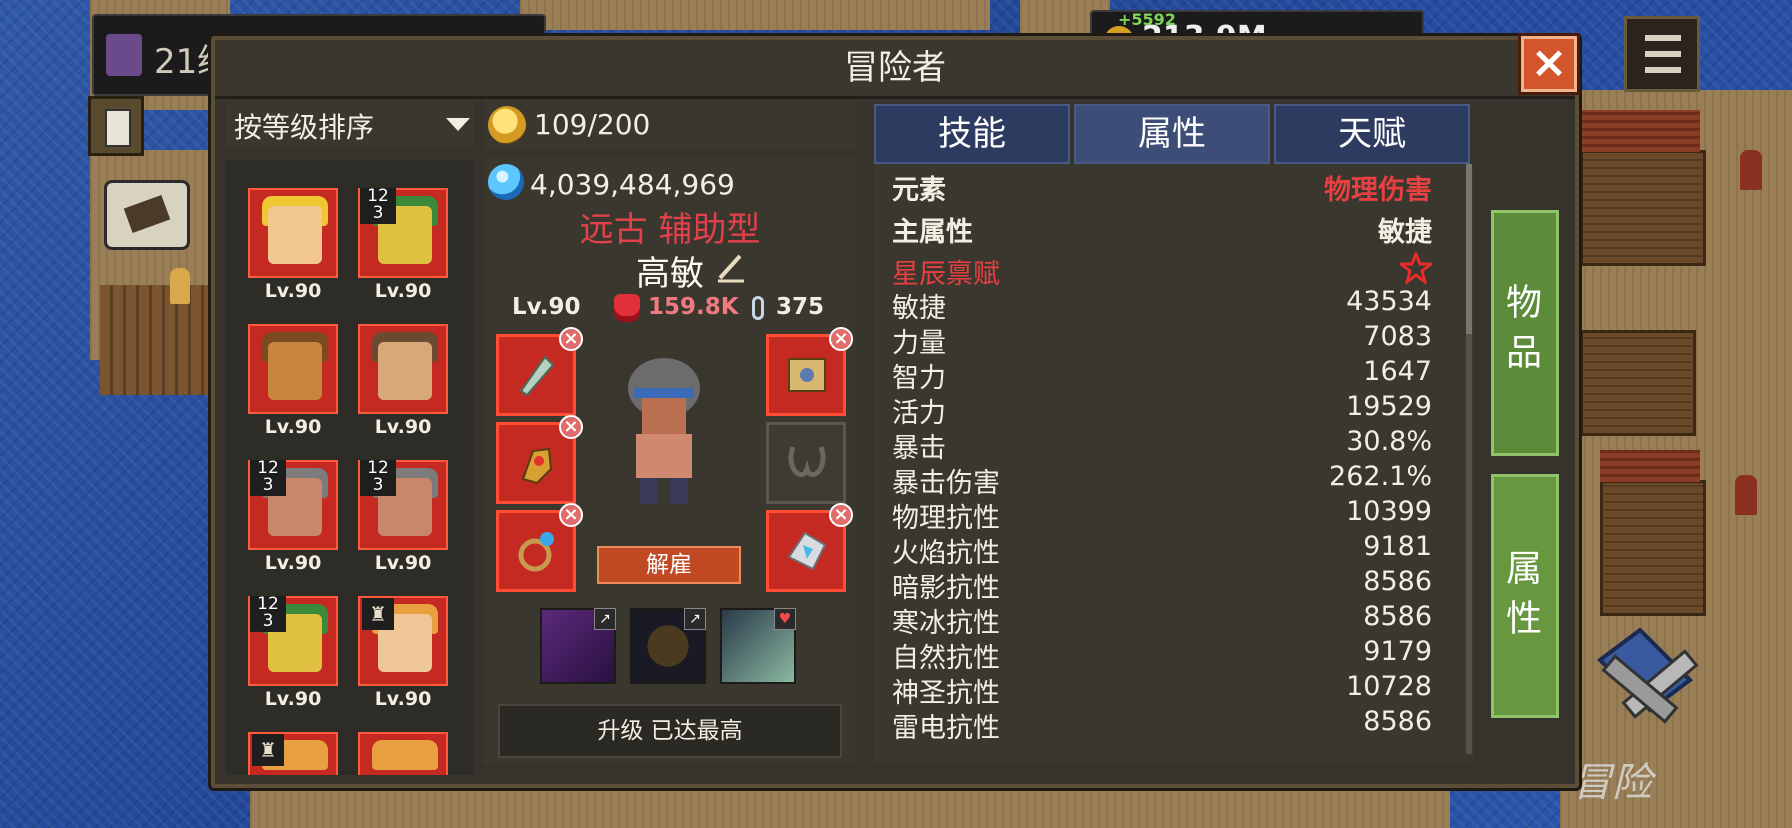 This screenshot has width=1792, height=828. What do you see at coordinates (1162, 585) in the screenshot?
I see `stat-row: 暗影抗性 8586` at bounding box center [1162, 585].